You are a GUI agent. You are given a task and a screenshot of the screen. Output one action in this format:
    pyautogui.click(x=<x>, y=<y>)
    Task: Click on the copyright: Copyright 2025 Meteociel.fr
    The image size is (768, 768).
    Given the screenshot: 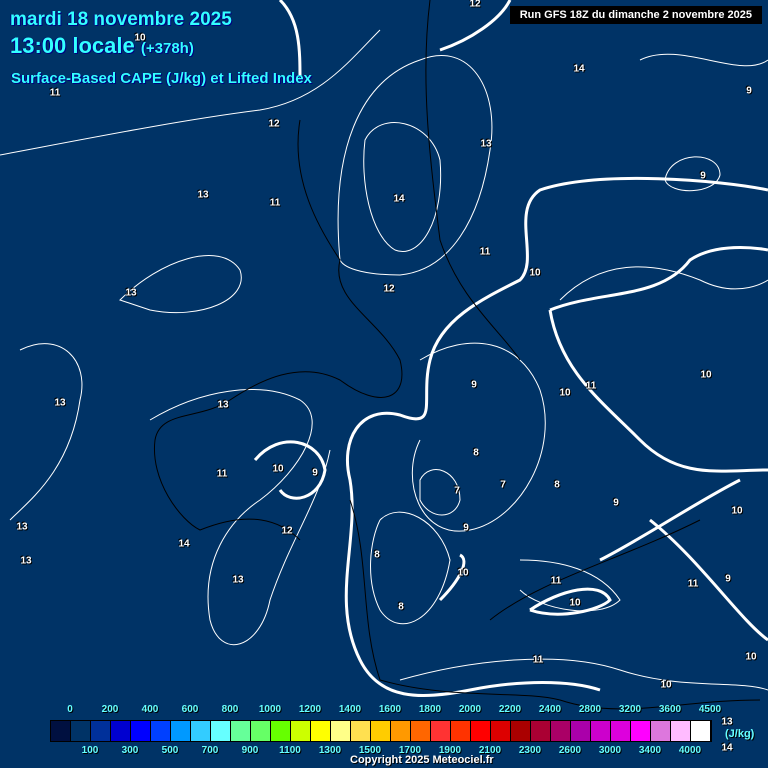 What is the action you would take?
    pyautogui.click(x=422, y=760)
    